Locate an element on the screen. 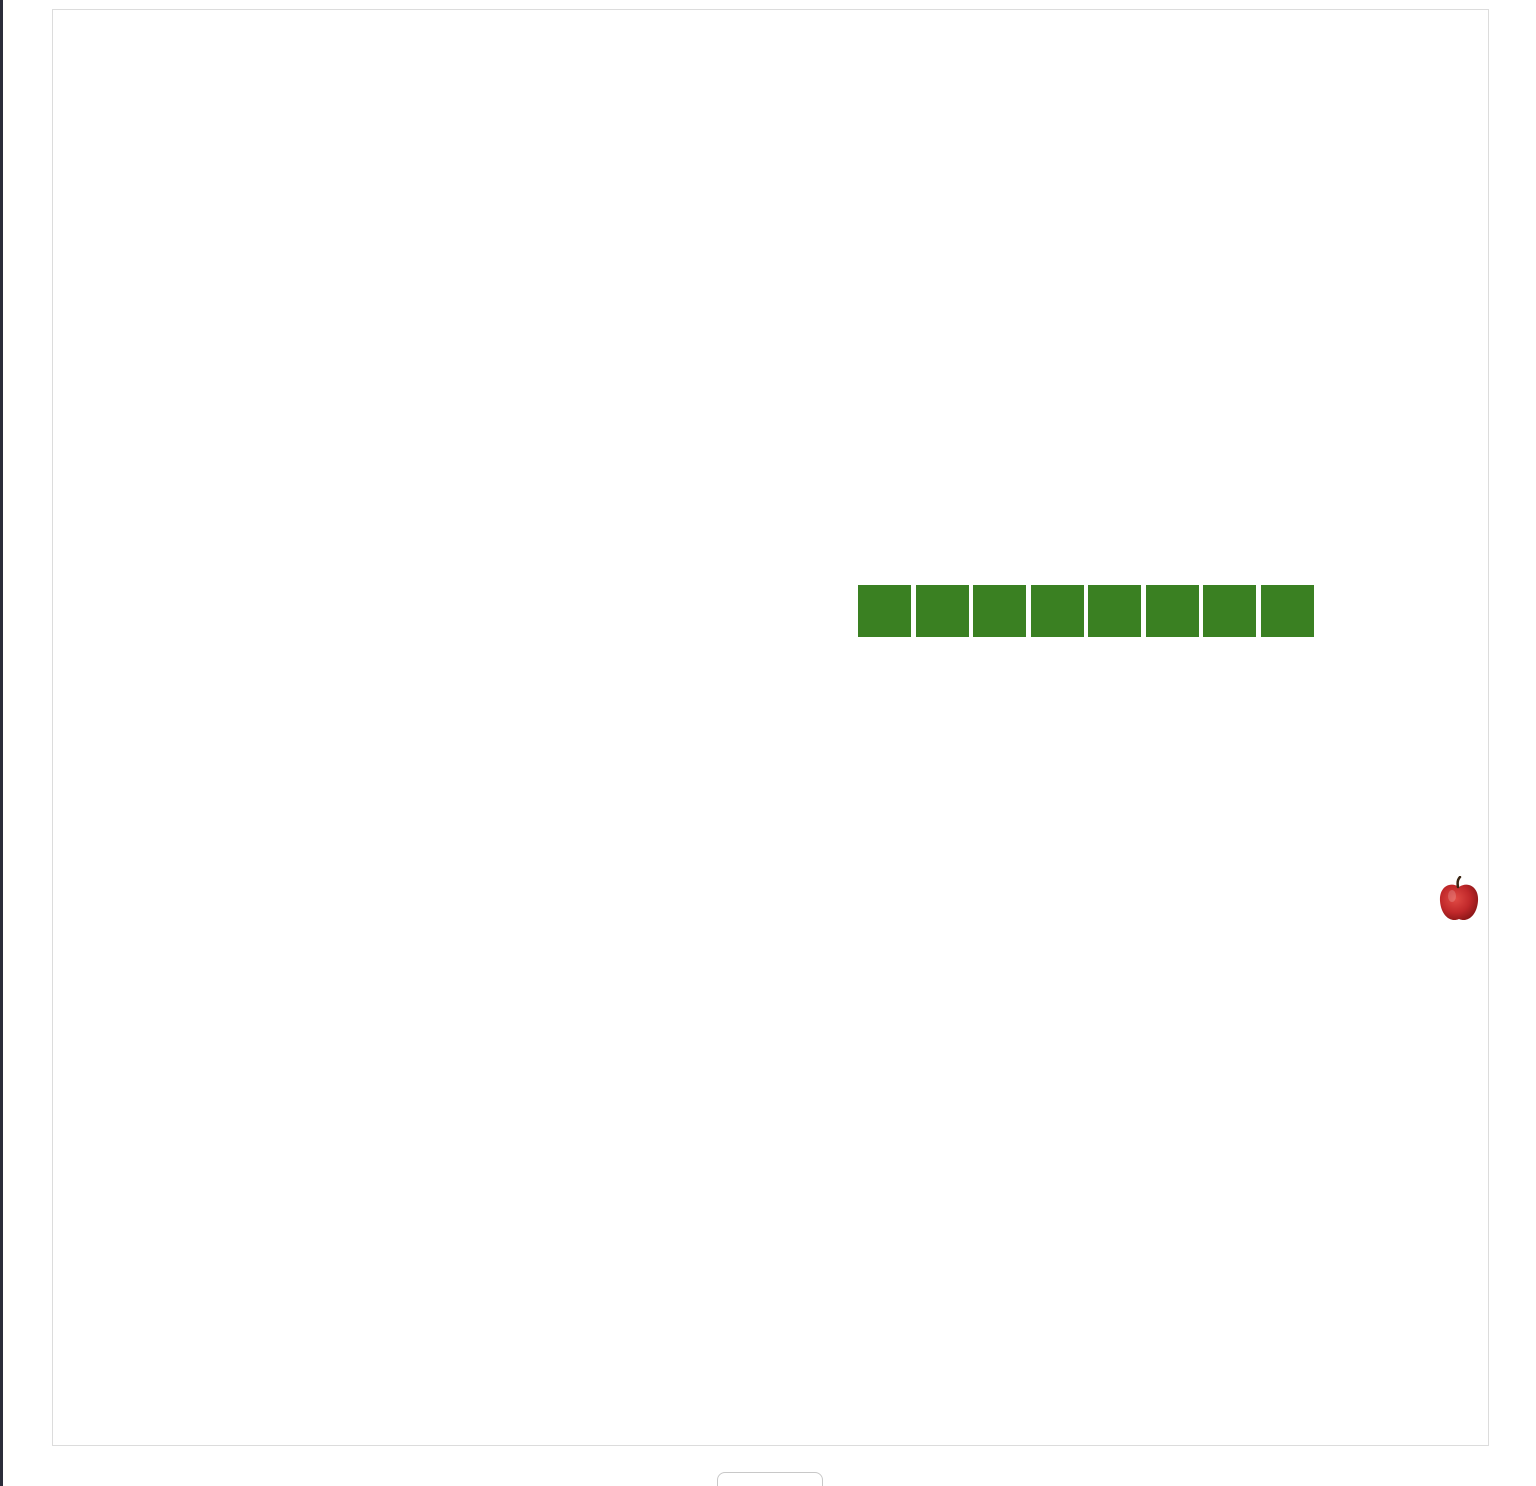 This screenshot has height=1486, width=1536. apple-icon is located at coordinates (1459, 900).